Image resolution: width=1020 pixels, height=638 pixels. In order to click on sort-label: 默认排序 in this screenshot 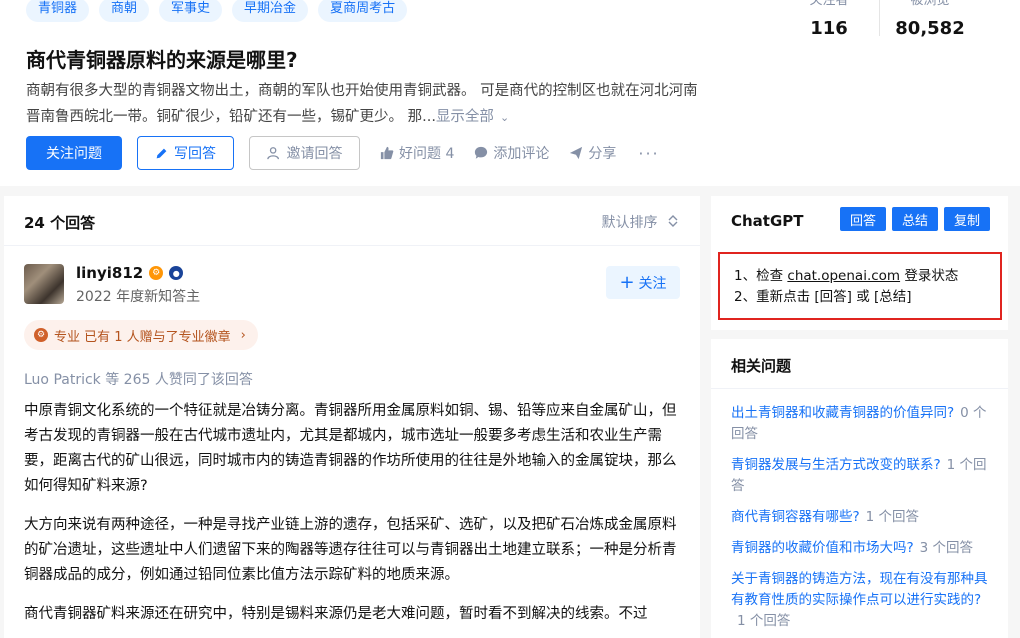, I will do `click(629, 223)`.